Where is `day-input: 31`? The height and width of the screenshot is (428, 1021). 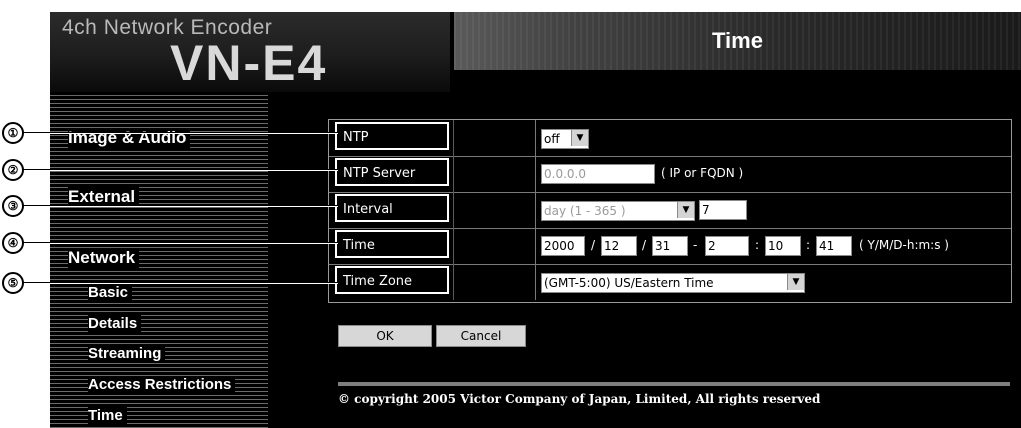
day-input: 31 is located at coordinates (670, 246).